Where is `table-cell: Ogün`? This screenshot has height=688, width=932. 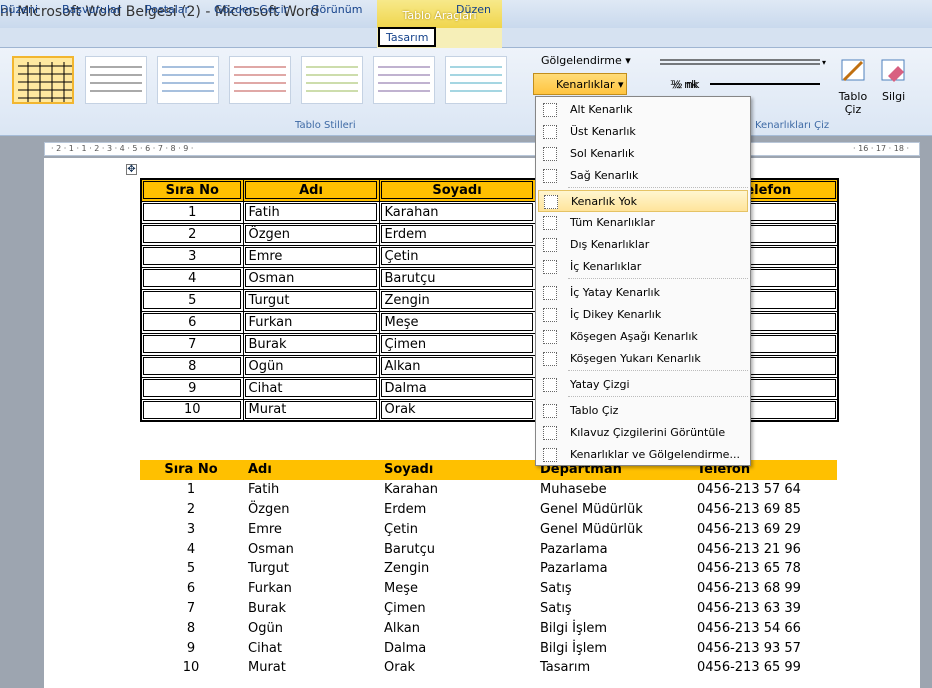 table-cell: Ogün is located at coordinates (310, 628).